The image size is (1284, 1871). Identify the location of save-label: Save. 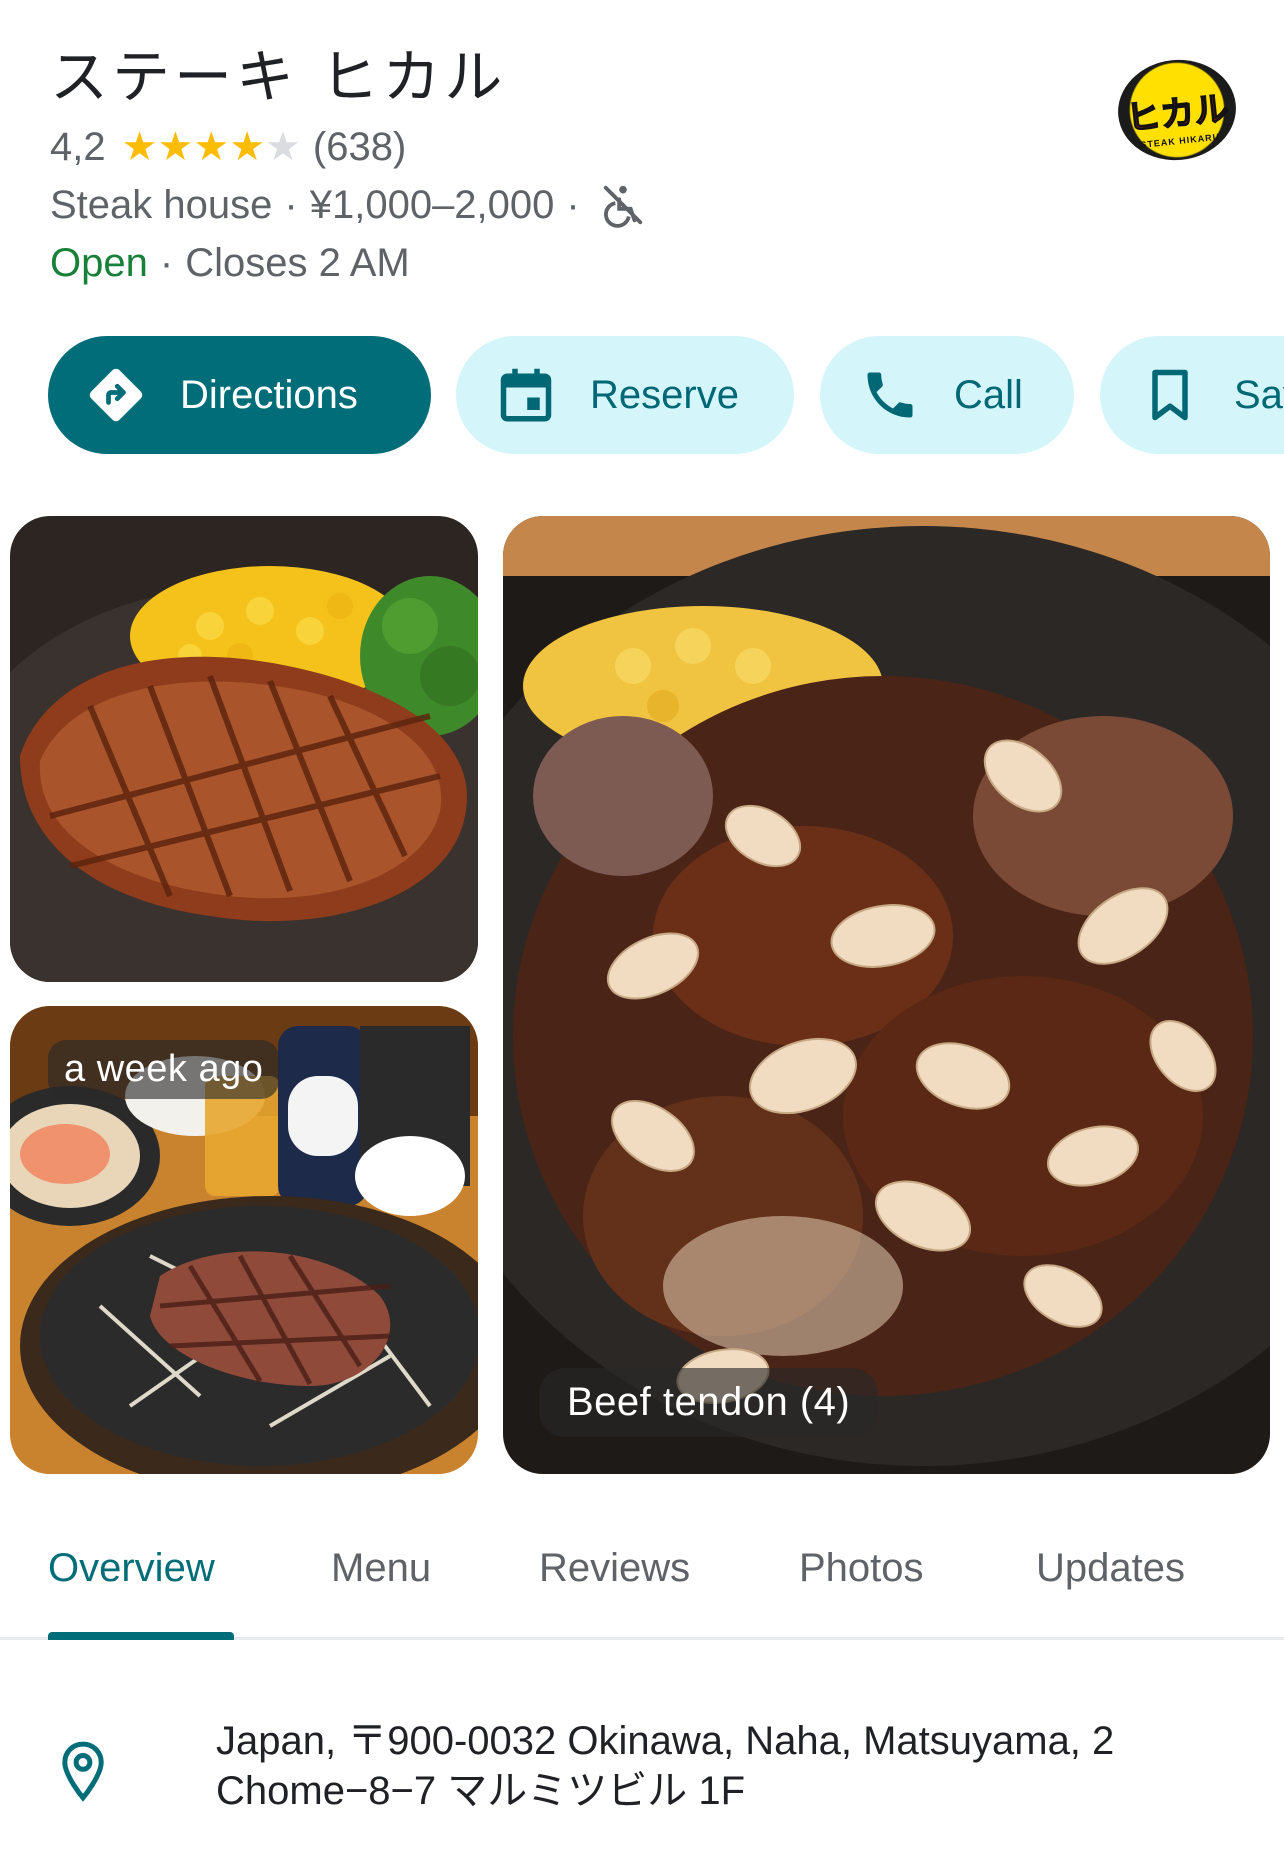
(1259, 394).